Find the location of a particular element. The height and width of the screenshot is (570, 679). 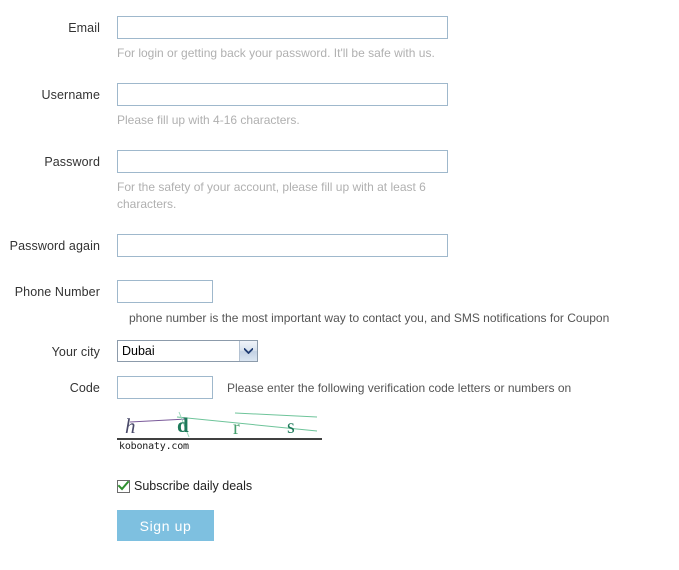

city-field-col: Dubai is located at coordinates (389, 351).